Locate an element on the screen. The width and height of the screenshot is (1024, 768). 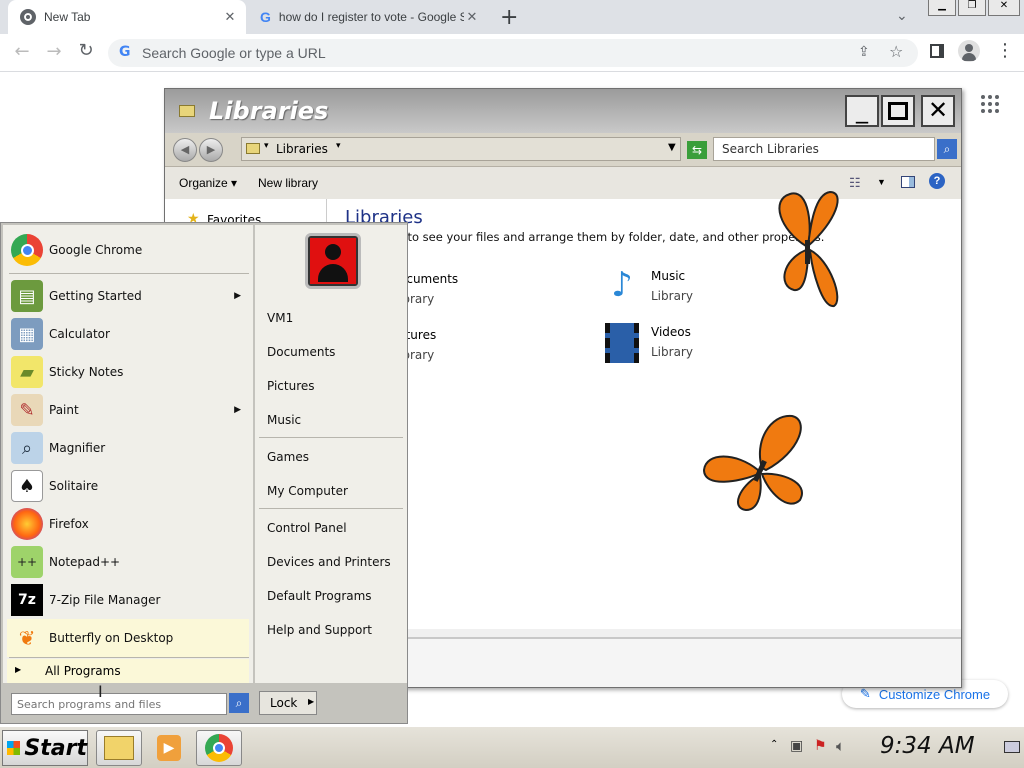
forward-icon: → is located at coordinates (54, 51).